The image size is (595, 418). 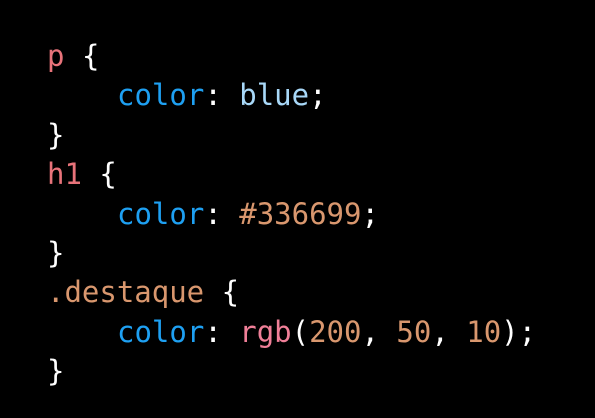 What do you see at coordinates (335, 331) in the screenshot?
I see `code-token-number: 200` at bounding box center [335, 331].